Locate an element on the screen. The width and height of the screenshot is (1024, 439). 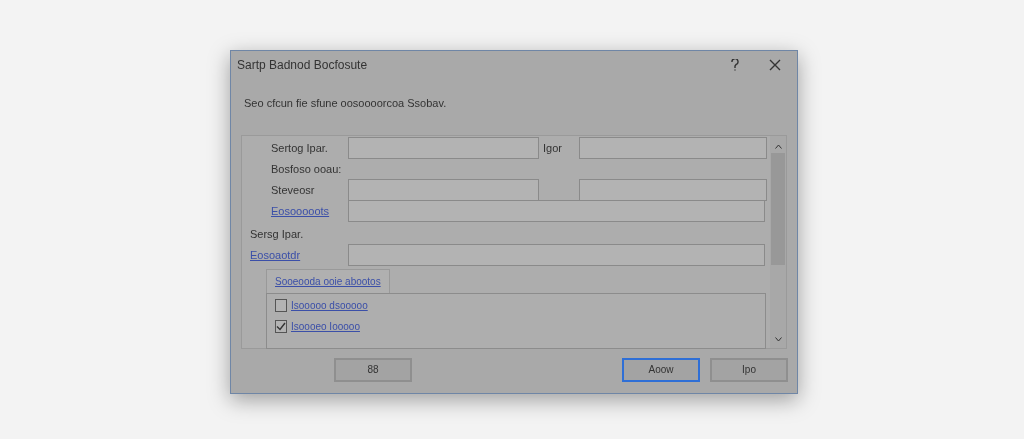
dialog-button: Aoow is located at coordinates (661, 369).